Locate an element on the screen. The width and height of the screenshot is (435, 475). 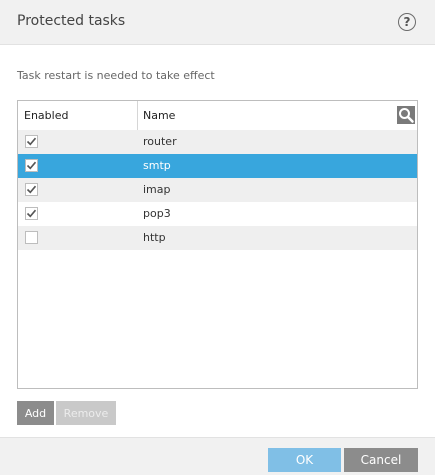
remove-button: Remove is located at coordinates (86, 413).